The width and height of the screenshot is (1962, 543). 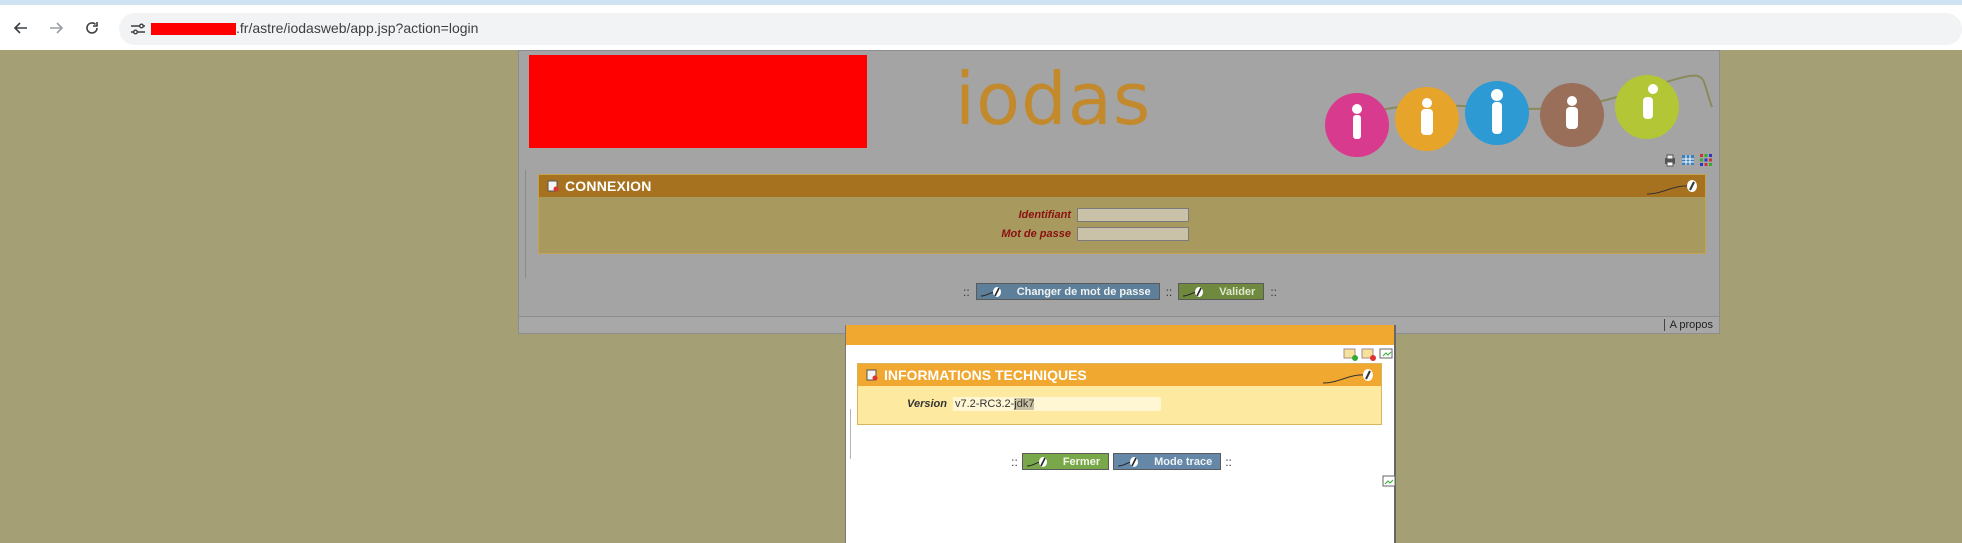 I want to click on reload-button, so click(x=92, y=28).